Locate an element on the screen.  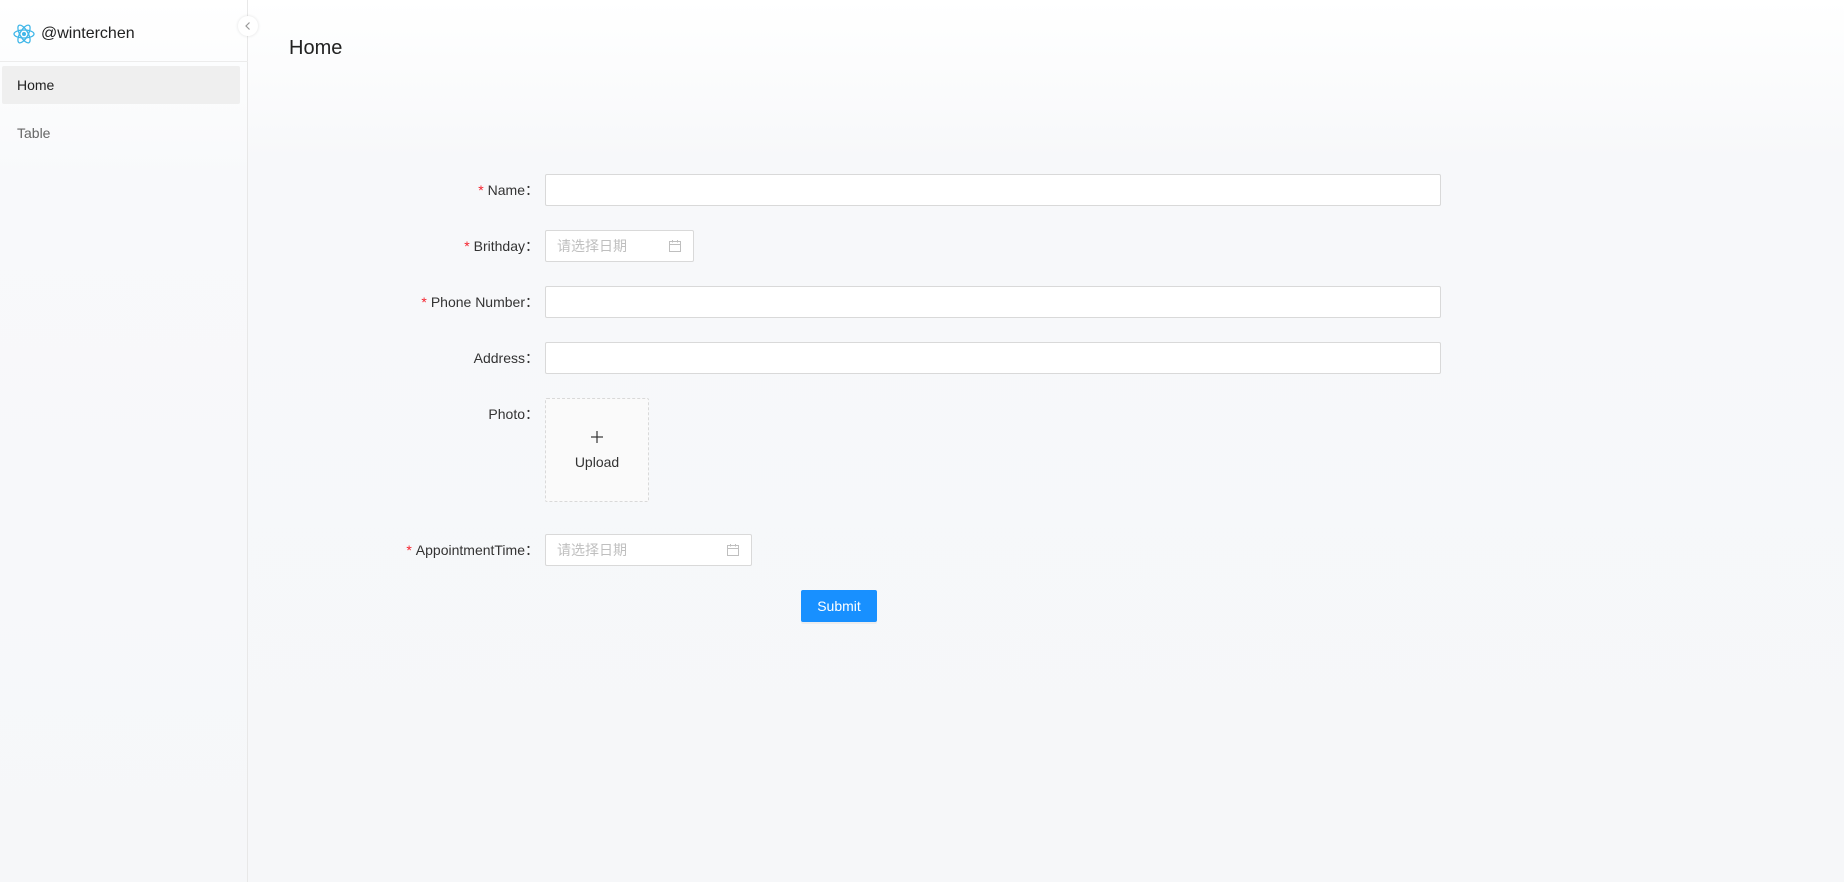
brand-name: @winterchen is located at coordinates (88, 33).